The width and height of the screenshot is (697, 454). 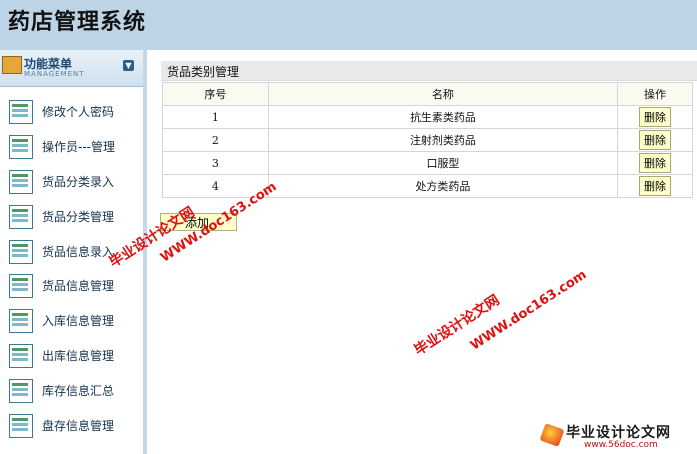 I want to click on col-header-no: 序号, so click(x=215, y=94).